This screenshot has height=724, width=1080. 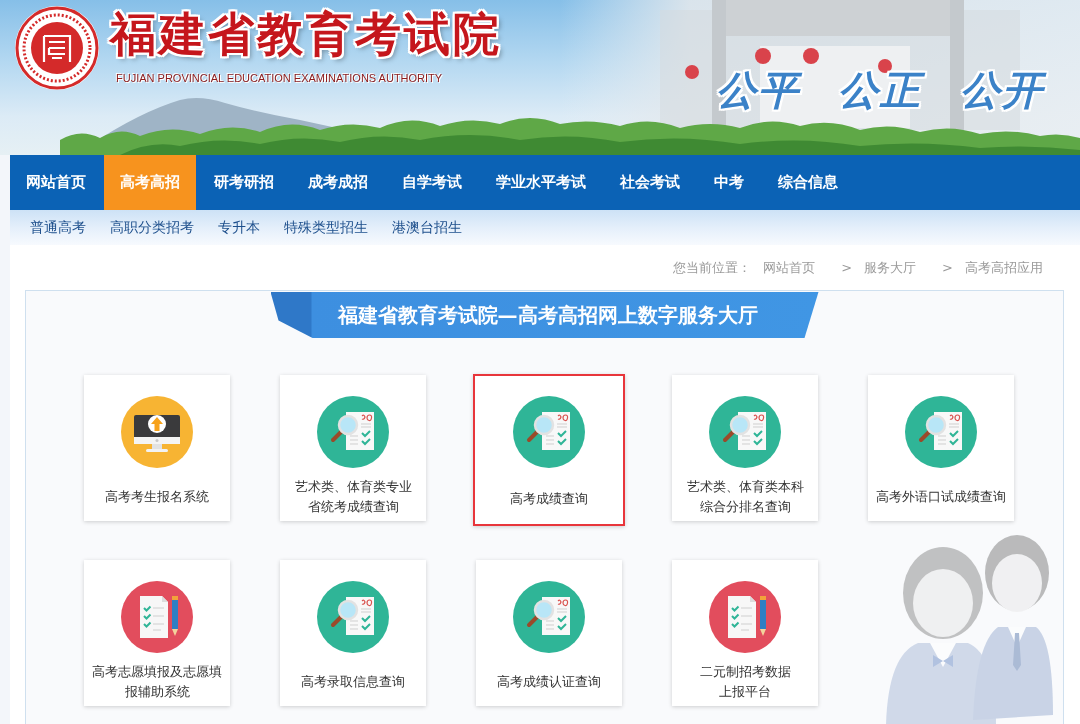 What do you see at coordinates (712, 267) in the screenshot?
I see `breadcrumb-label: 您当前位置：` at bounding box center [712, 267].